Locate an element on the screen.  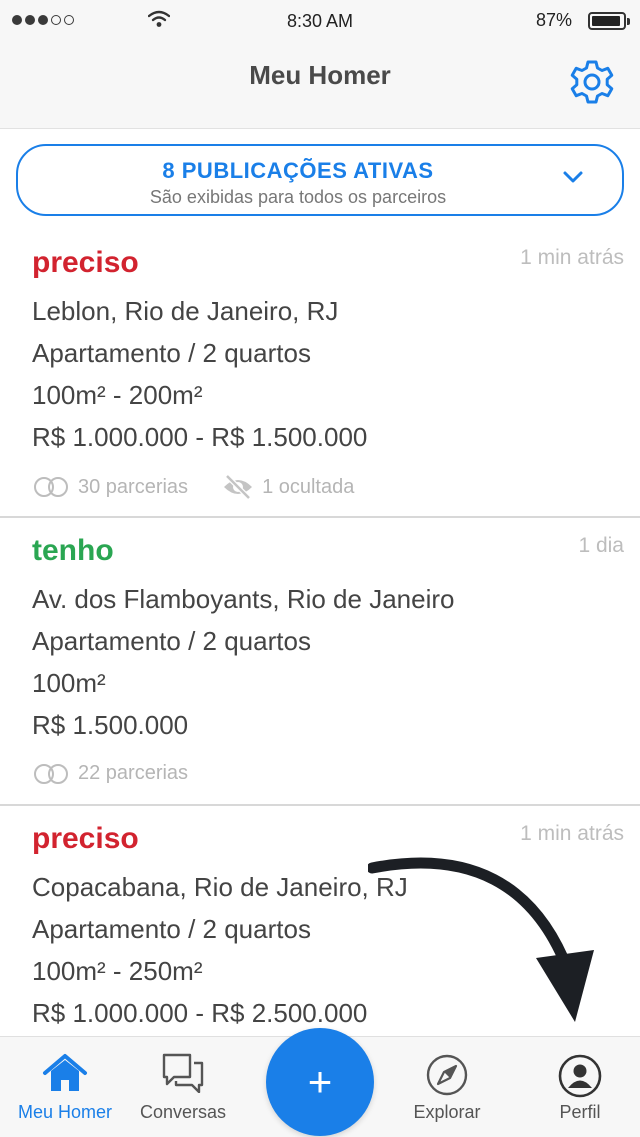
plus-icon: + is located at coordinates (320, 1081).